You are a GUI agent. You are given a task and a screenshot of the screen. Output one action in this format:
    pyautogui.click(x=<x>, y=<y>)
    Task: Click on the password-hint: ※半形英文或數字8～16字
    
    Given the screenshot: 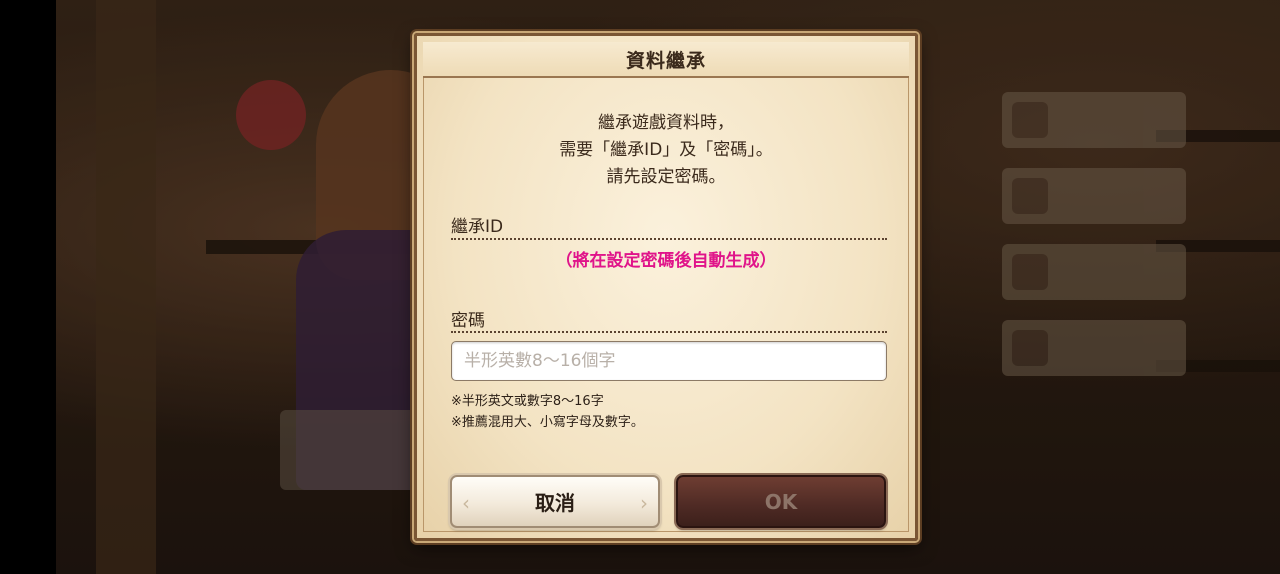 What is the action you would take?
    pyautogui.click(x=527, y=401)
    